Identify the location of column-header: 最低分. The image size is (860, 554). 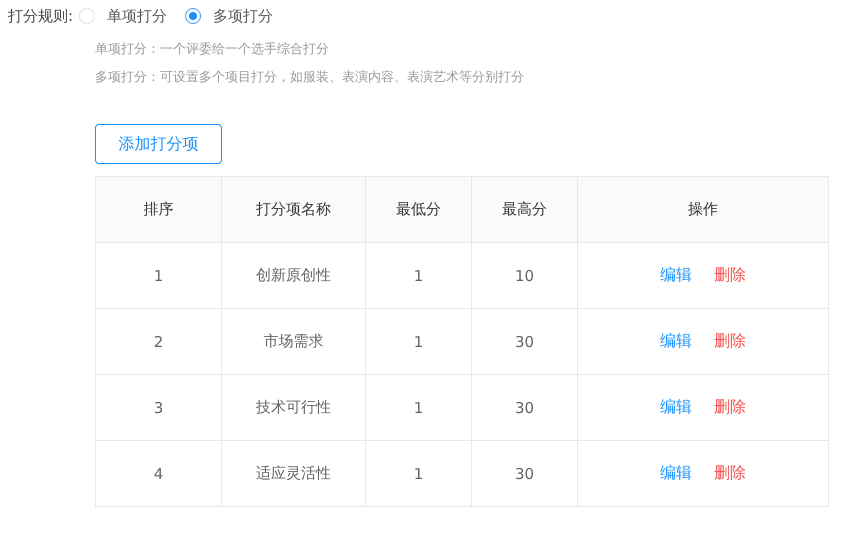
(419, 209).